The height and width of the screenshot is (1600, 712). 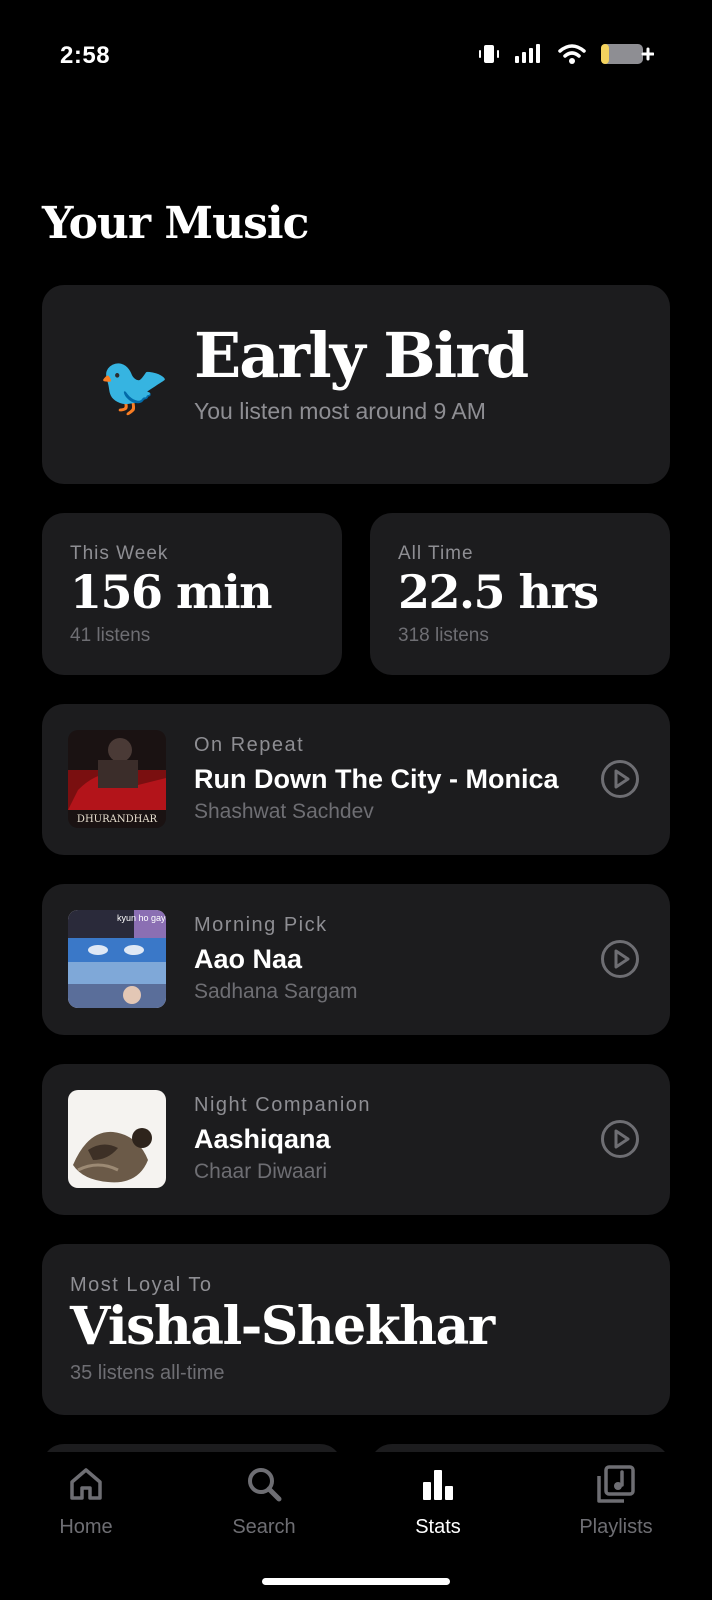 I want to click on cellular-signal-icon, so click(x=527, y=53).